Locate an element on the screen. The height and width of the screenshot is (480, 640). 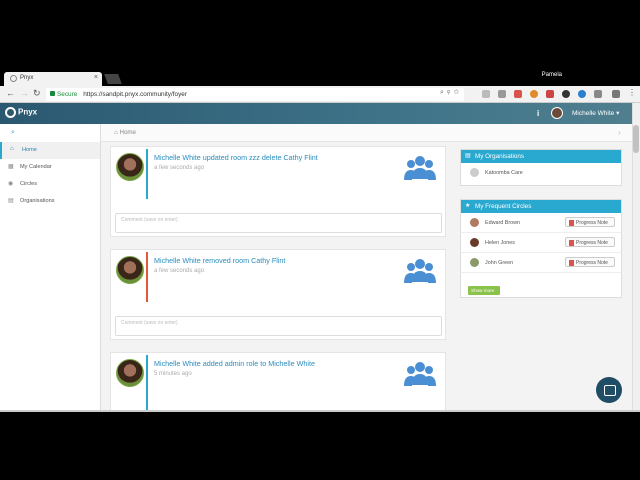
sidebar-item-organisations: ▤ Organisations is located at coordinates (50, 201).